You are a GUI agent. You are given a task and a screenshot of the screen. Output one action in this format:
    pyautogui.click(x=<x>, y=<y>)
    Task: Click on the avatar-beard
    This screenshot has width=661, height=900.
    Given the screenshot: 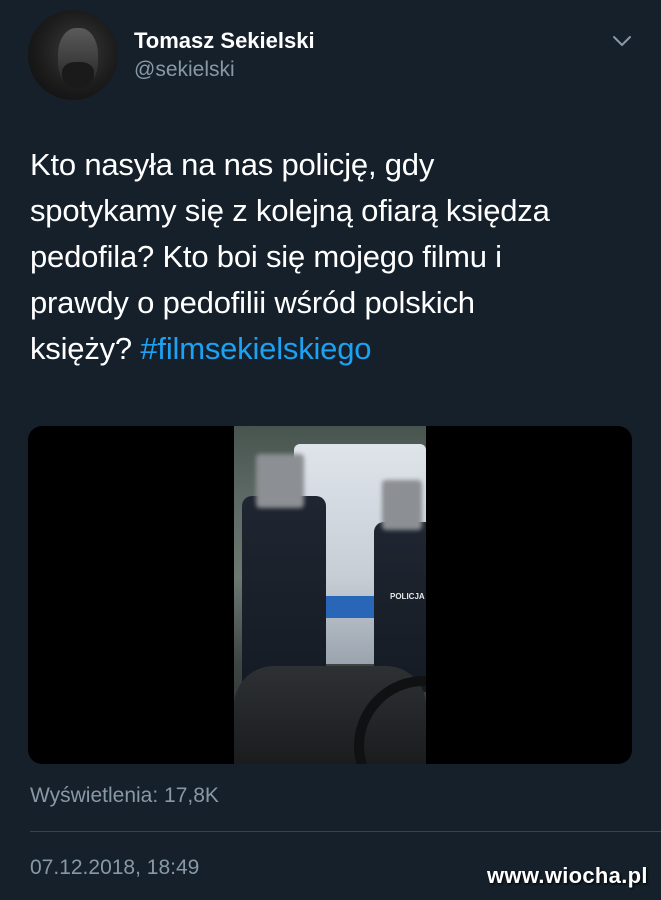 What is the action you would take?
    pyautogui.click(x=78, y=75)
    